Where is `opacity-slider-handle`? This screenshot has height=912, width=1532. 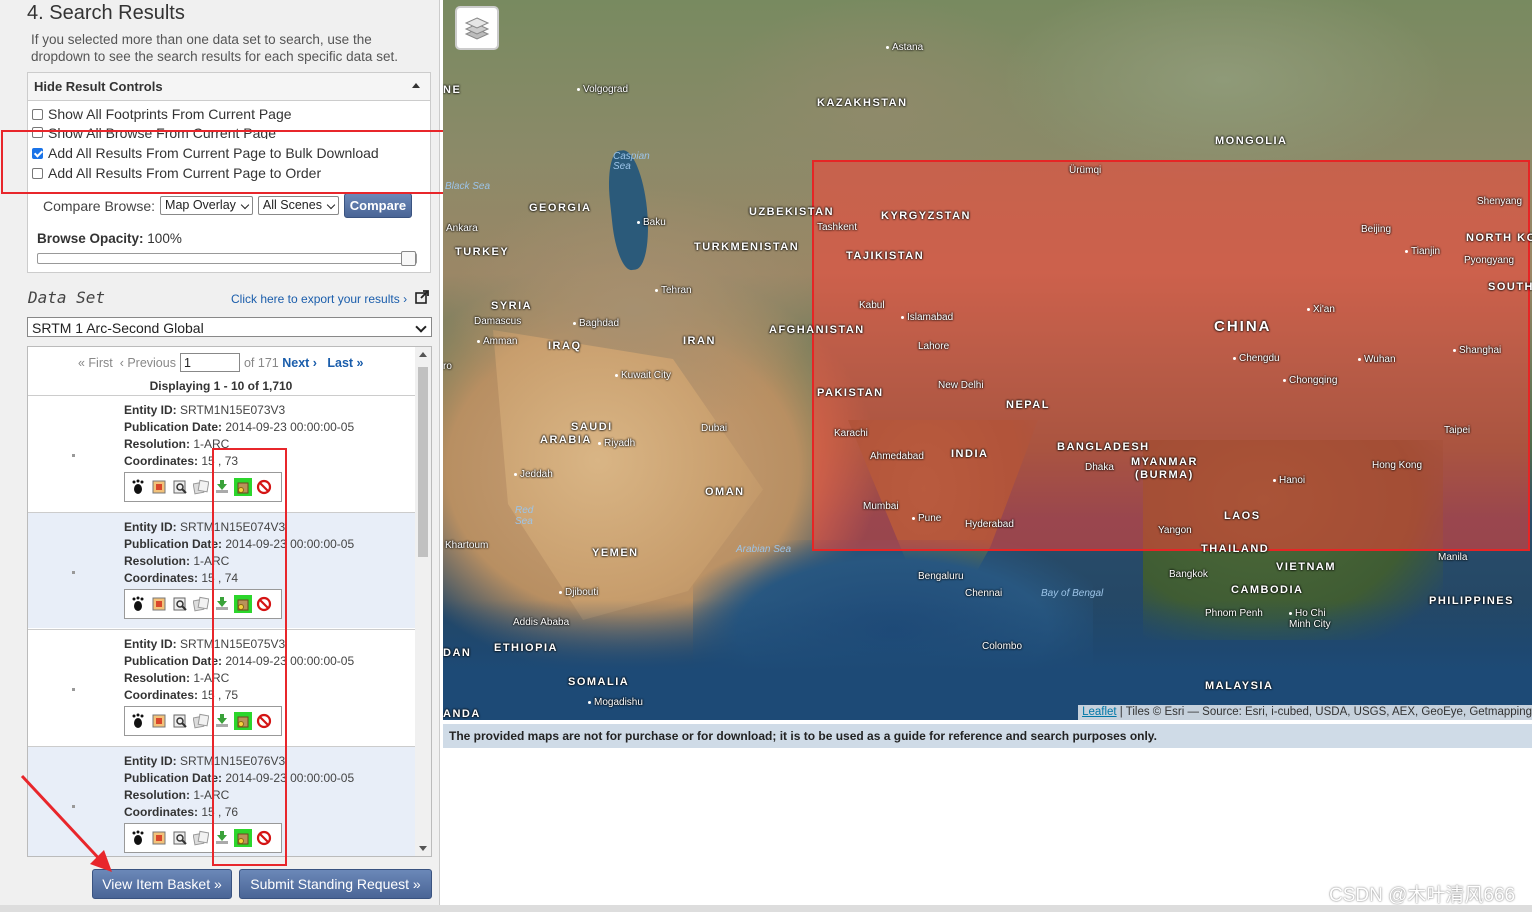
opacity-slider-handle is located at coordinates (408, 258).